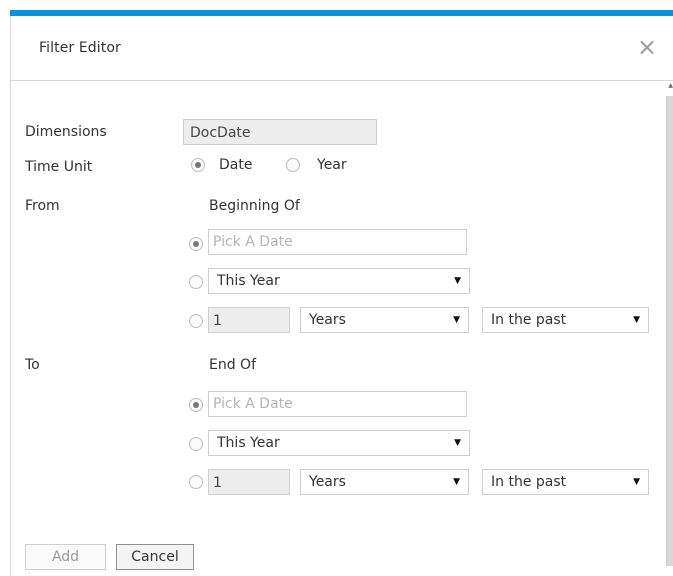 Image resolution: width=673 pixels, height=576 pixels. Describe the element at coordinates (249, 320) in the screenshot. I see `from-offset-input: 1` at that location.